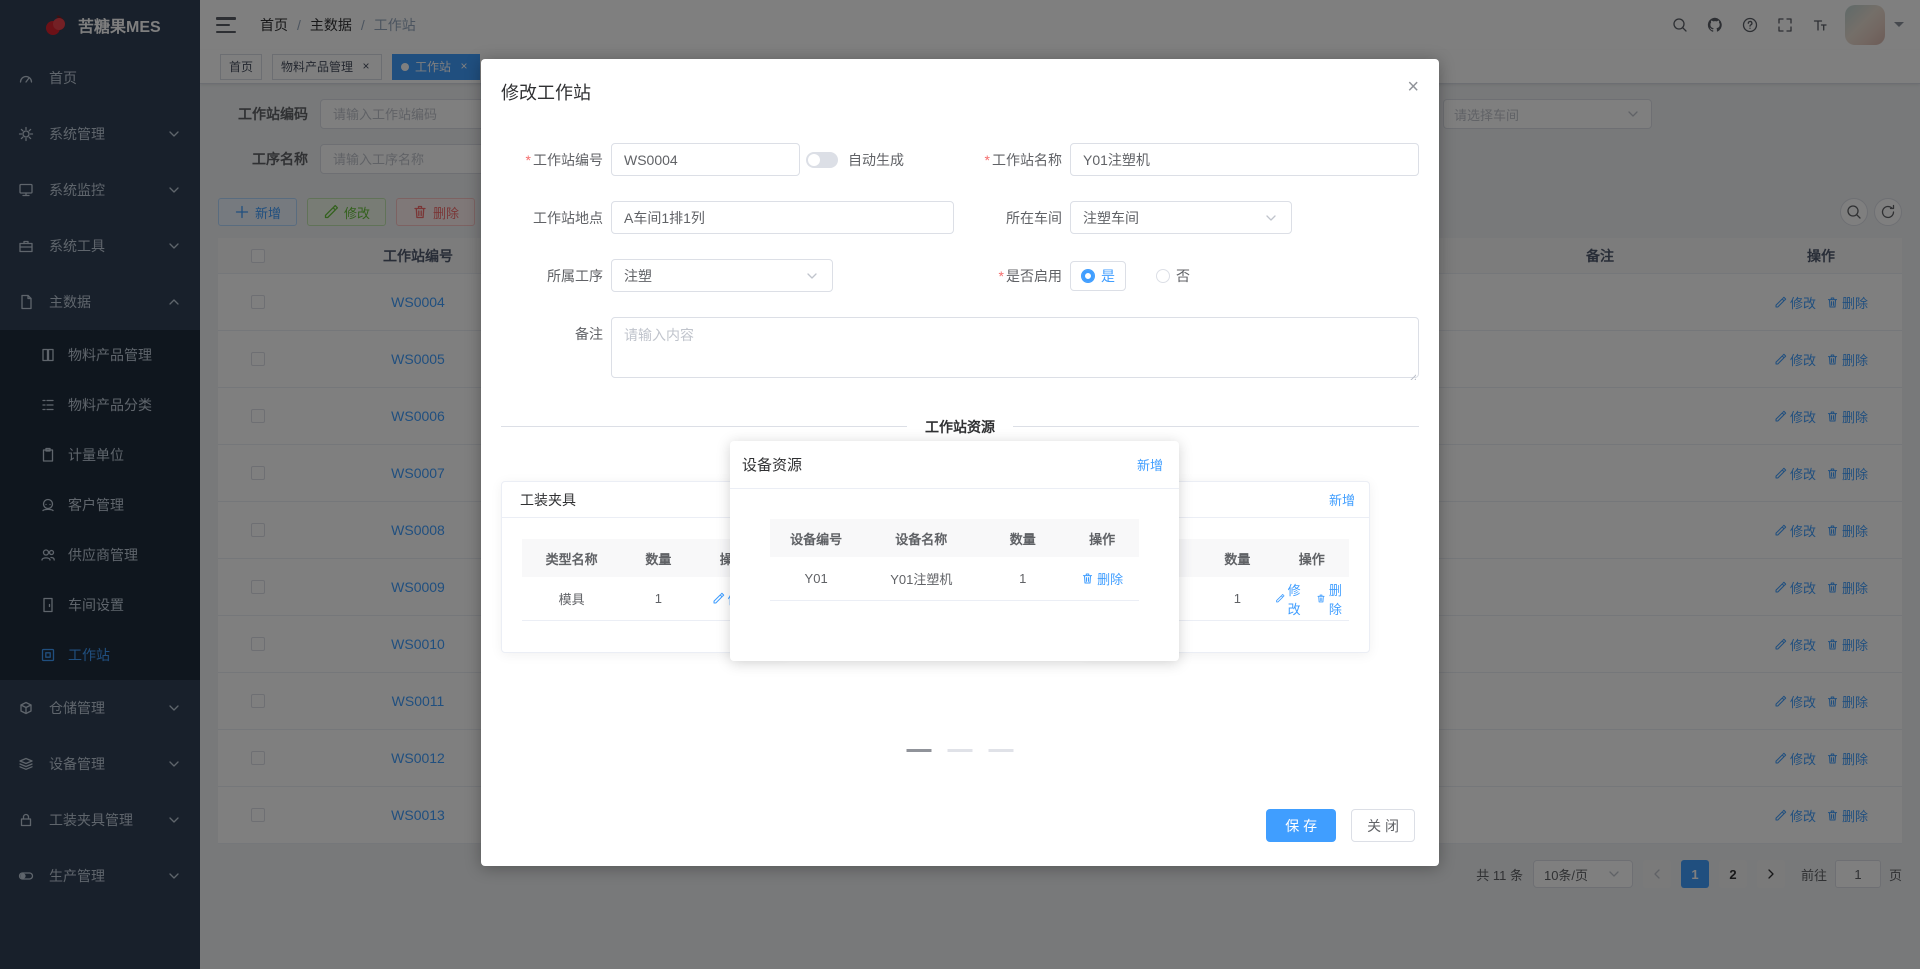  I want to click on close-button: 关 闭, so click(1383, 825).